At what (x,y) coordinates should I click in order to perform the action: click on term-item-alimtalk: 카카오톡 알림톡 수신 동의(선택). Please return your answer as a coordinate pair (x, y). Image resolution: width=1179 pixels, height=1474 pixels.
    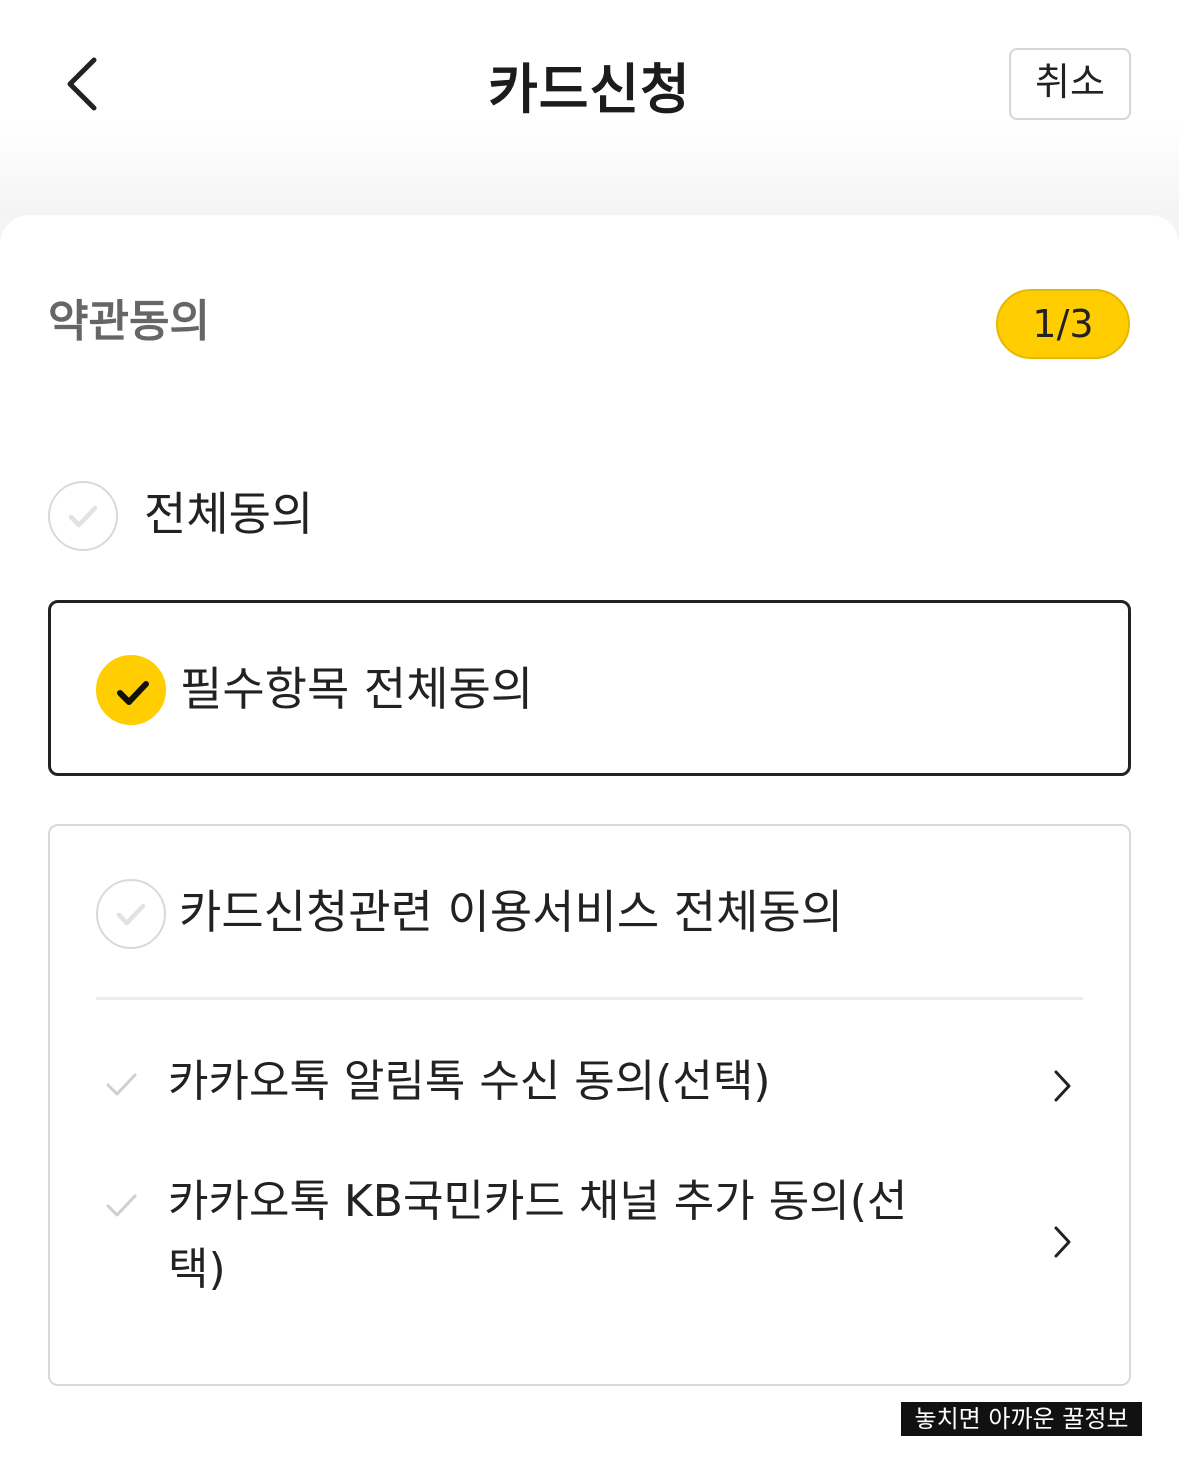
    Looking at the image, I should click on (589, 1084).